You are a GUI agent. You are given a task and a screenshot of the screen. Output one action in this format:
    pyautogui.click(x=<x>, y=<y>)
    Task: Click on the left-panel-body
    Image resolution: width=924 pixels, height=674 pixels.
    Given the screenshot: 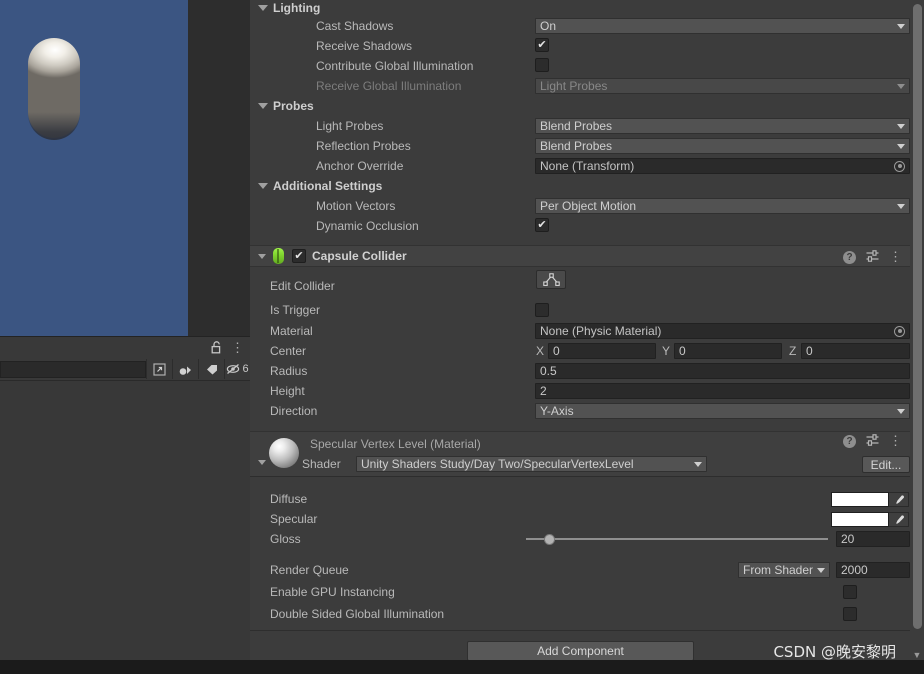 What is the action you would take?
    pyautogui.click(x=125, y=520)
    